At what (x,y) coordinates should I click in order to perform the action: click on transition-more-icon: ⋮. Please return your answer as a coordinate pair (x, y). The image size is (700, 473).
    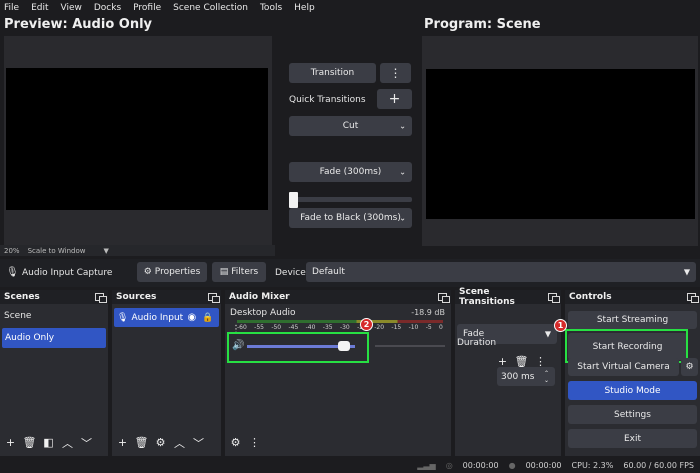
    Looking at the image, I should click on (395, 73).